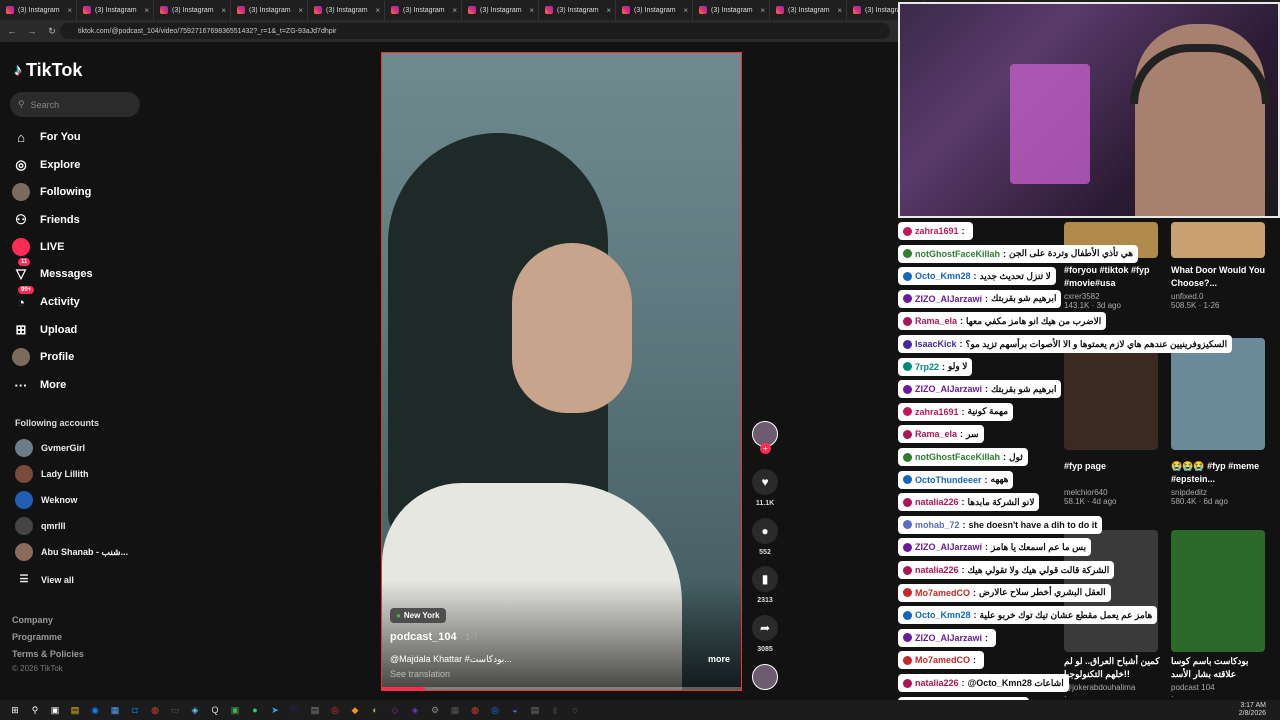 The image size is (1280, 720). Describe the element at coordinates (1092, 296) in the screenshot. I see `thumbnail-user: cxrer3582` at that location.